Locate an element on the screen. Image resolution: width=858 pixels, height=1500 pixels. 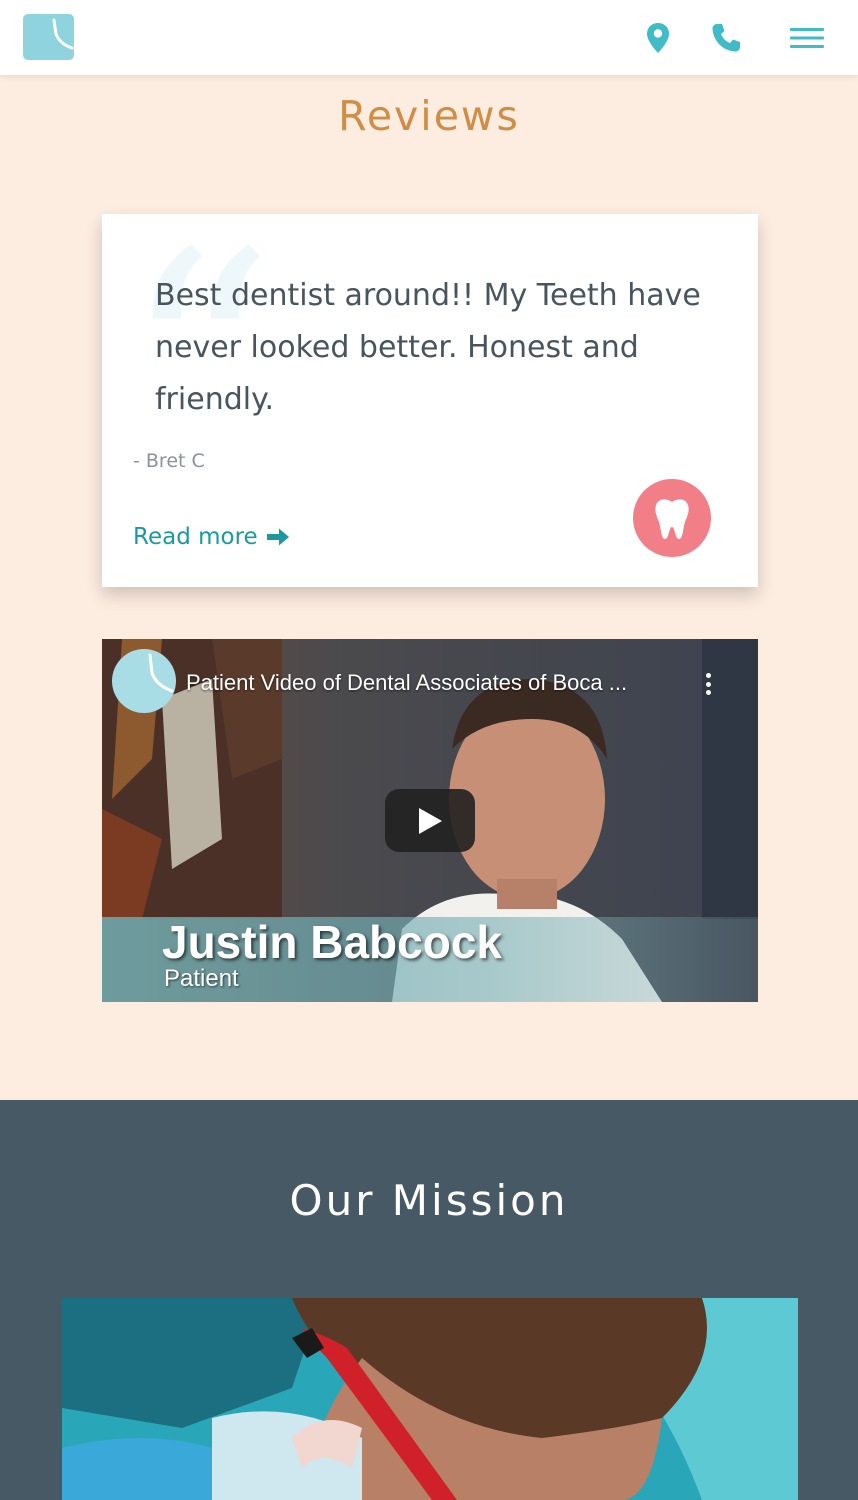
mission-heading: Our Mission is located at coordinates (429, 1200).